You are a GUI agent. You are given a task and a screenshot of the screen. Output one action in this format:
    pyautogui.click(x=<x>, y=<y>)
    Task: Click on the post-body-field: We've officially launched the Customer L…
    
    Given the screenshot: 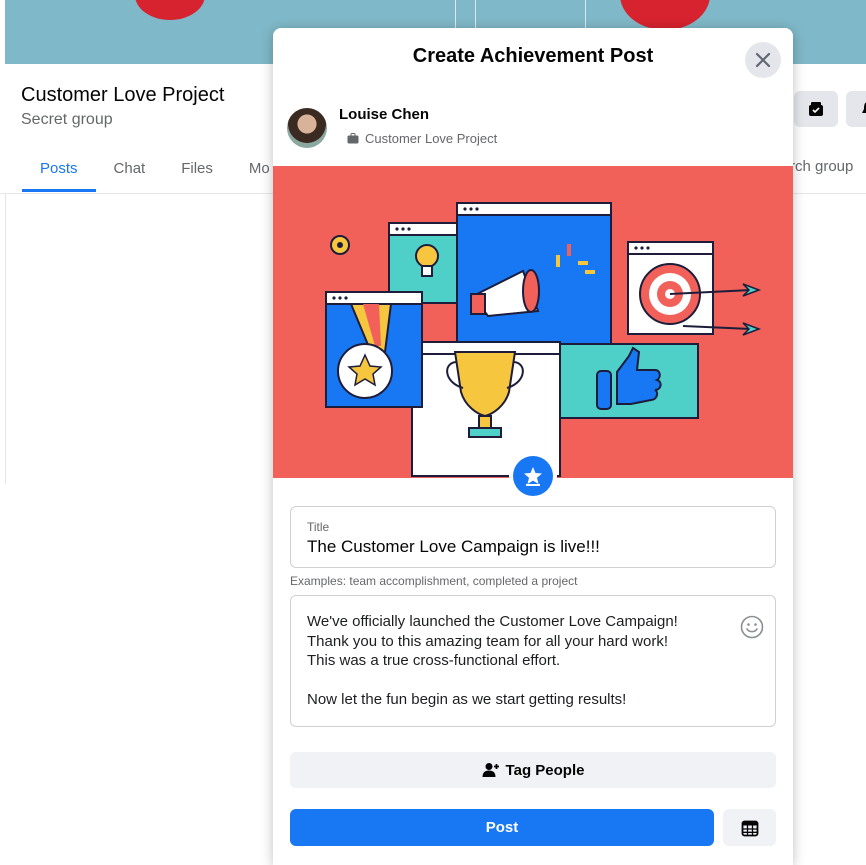 What is the action you would take?
    pyautogui.click(x=533, y=661)
    